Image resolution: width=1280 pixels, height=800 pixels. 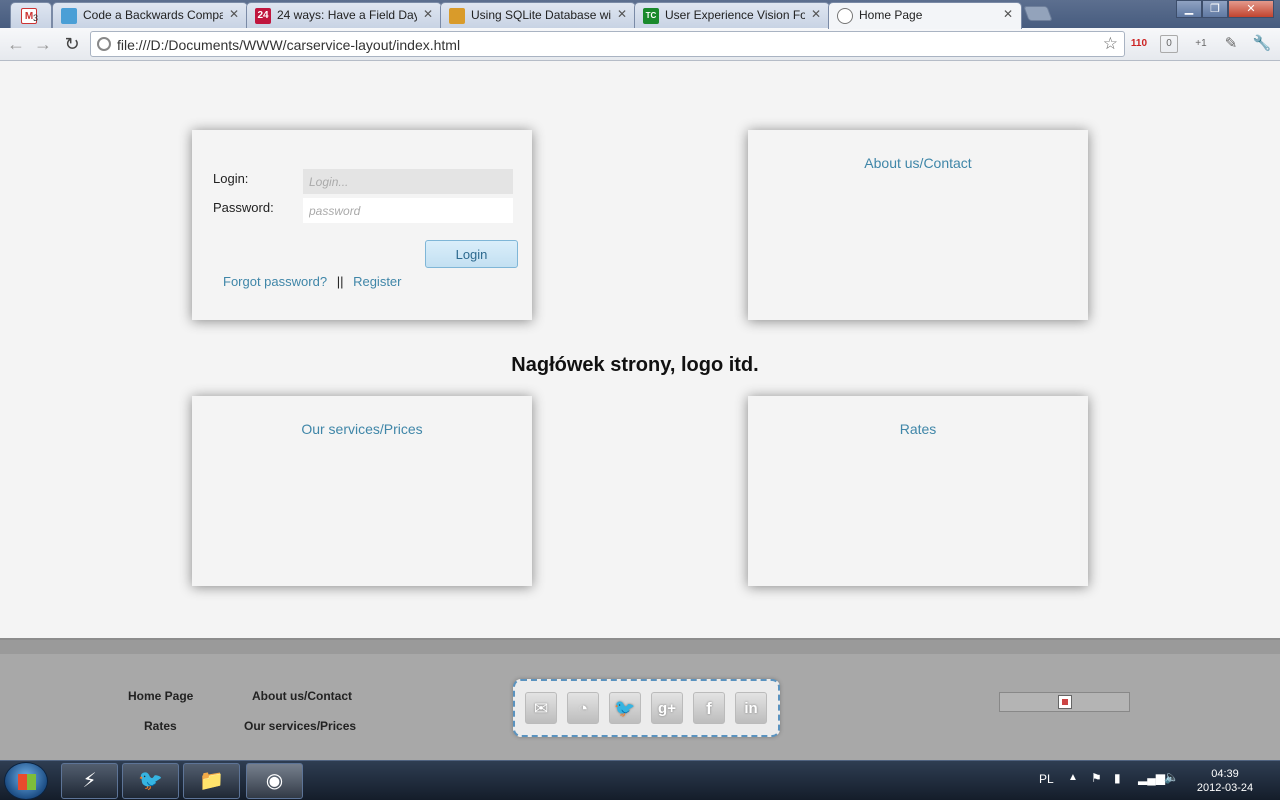 What do you see at coordinates (1151, 778) in the screenshot?
I see `network-signal-icon: ▂▄▆` at bounding box center [1151, 778].